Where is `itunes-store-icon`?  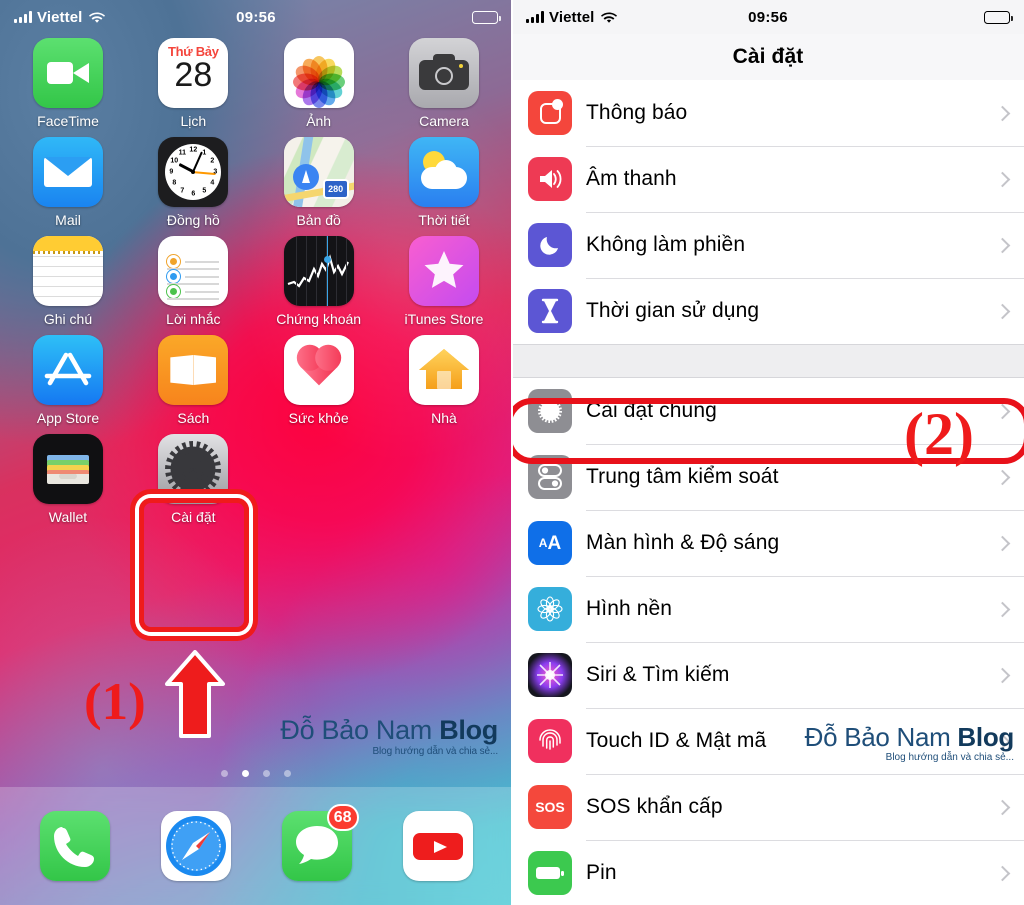 itunes-store-icon is located at coordinates (443, 271).